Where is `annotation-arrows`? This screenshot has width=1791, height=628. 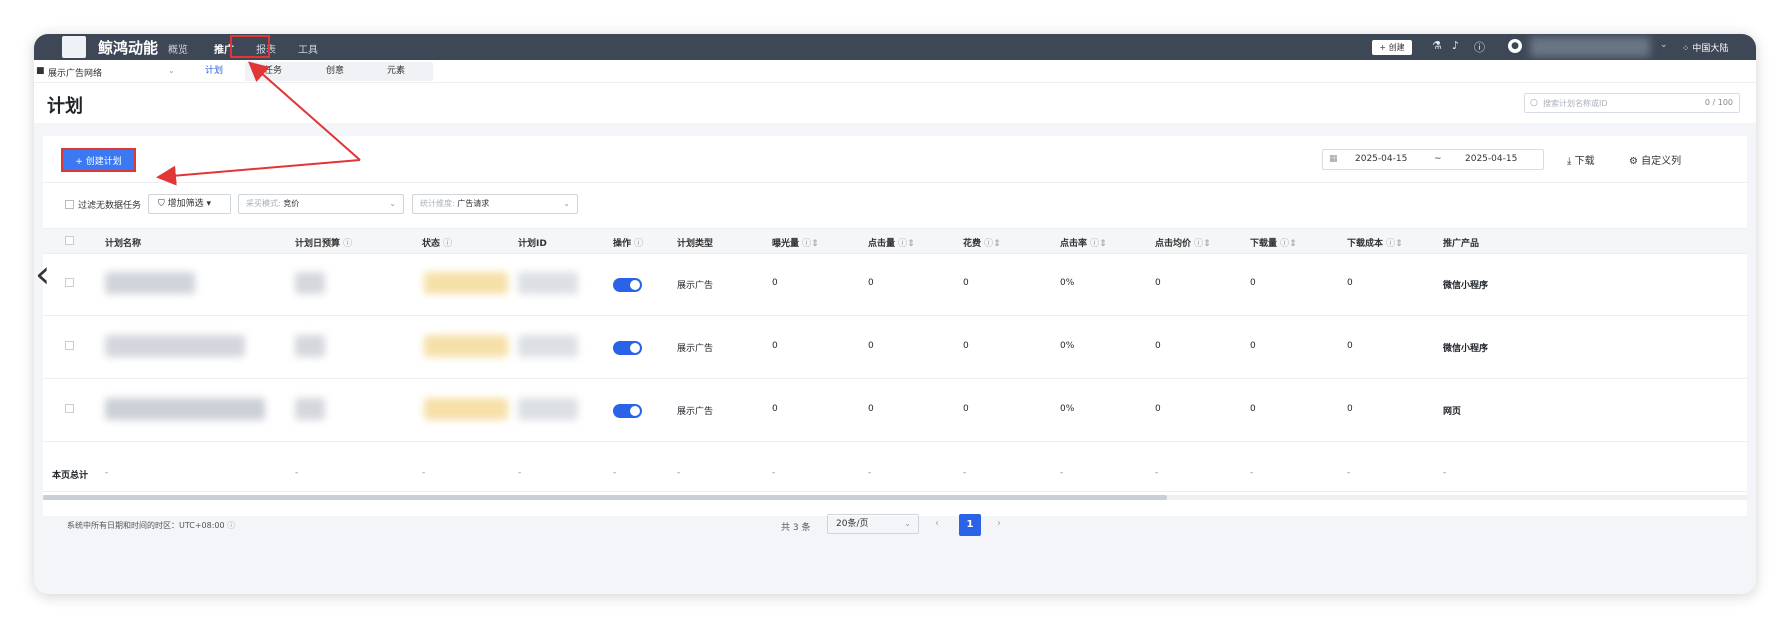 annotation-arrows is located at coordinates (258, 123).